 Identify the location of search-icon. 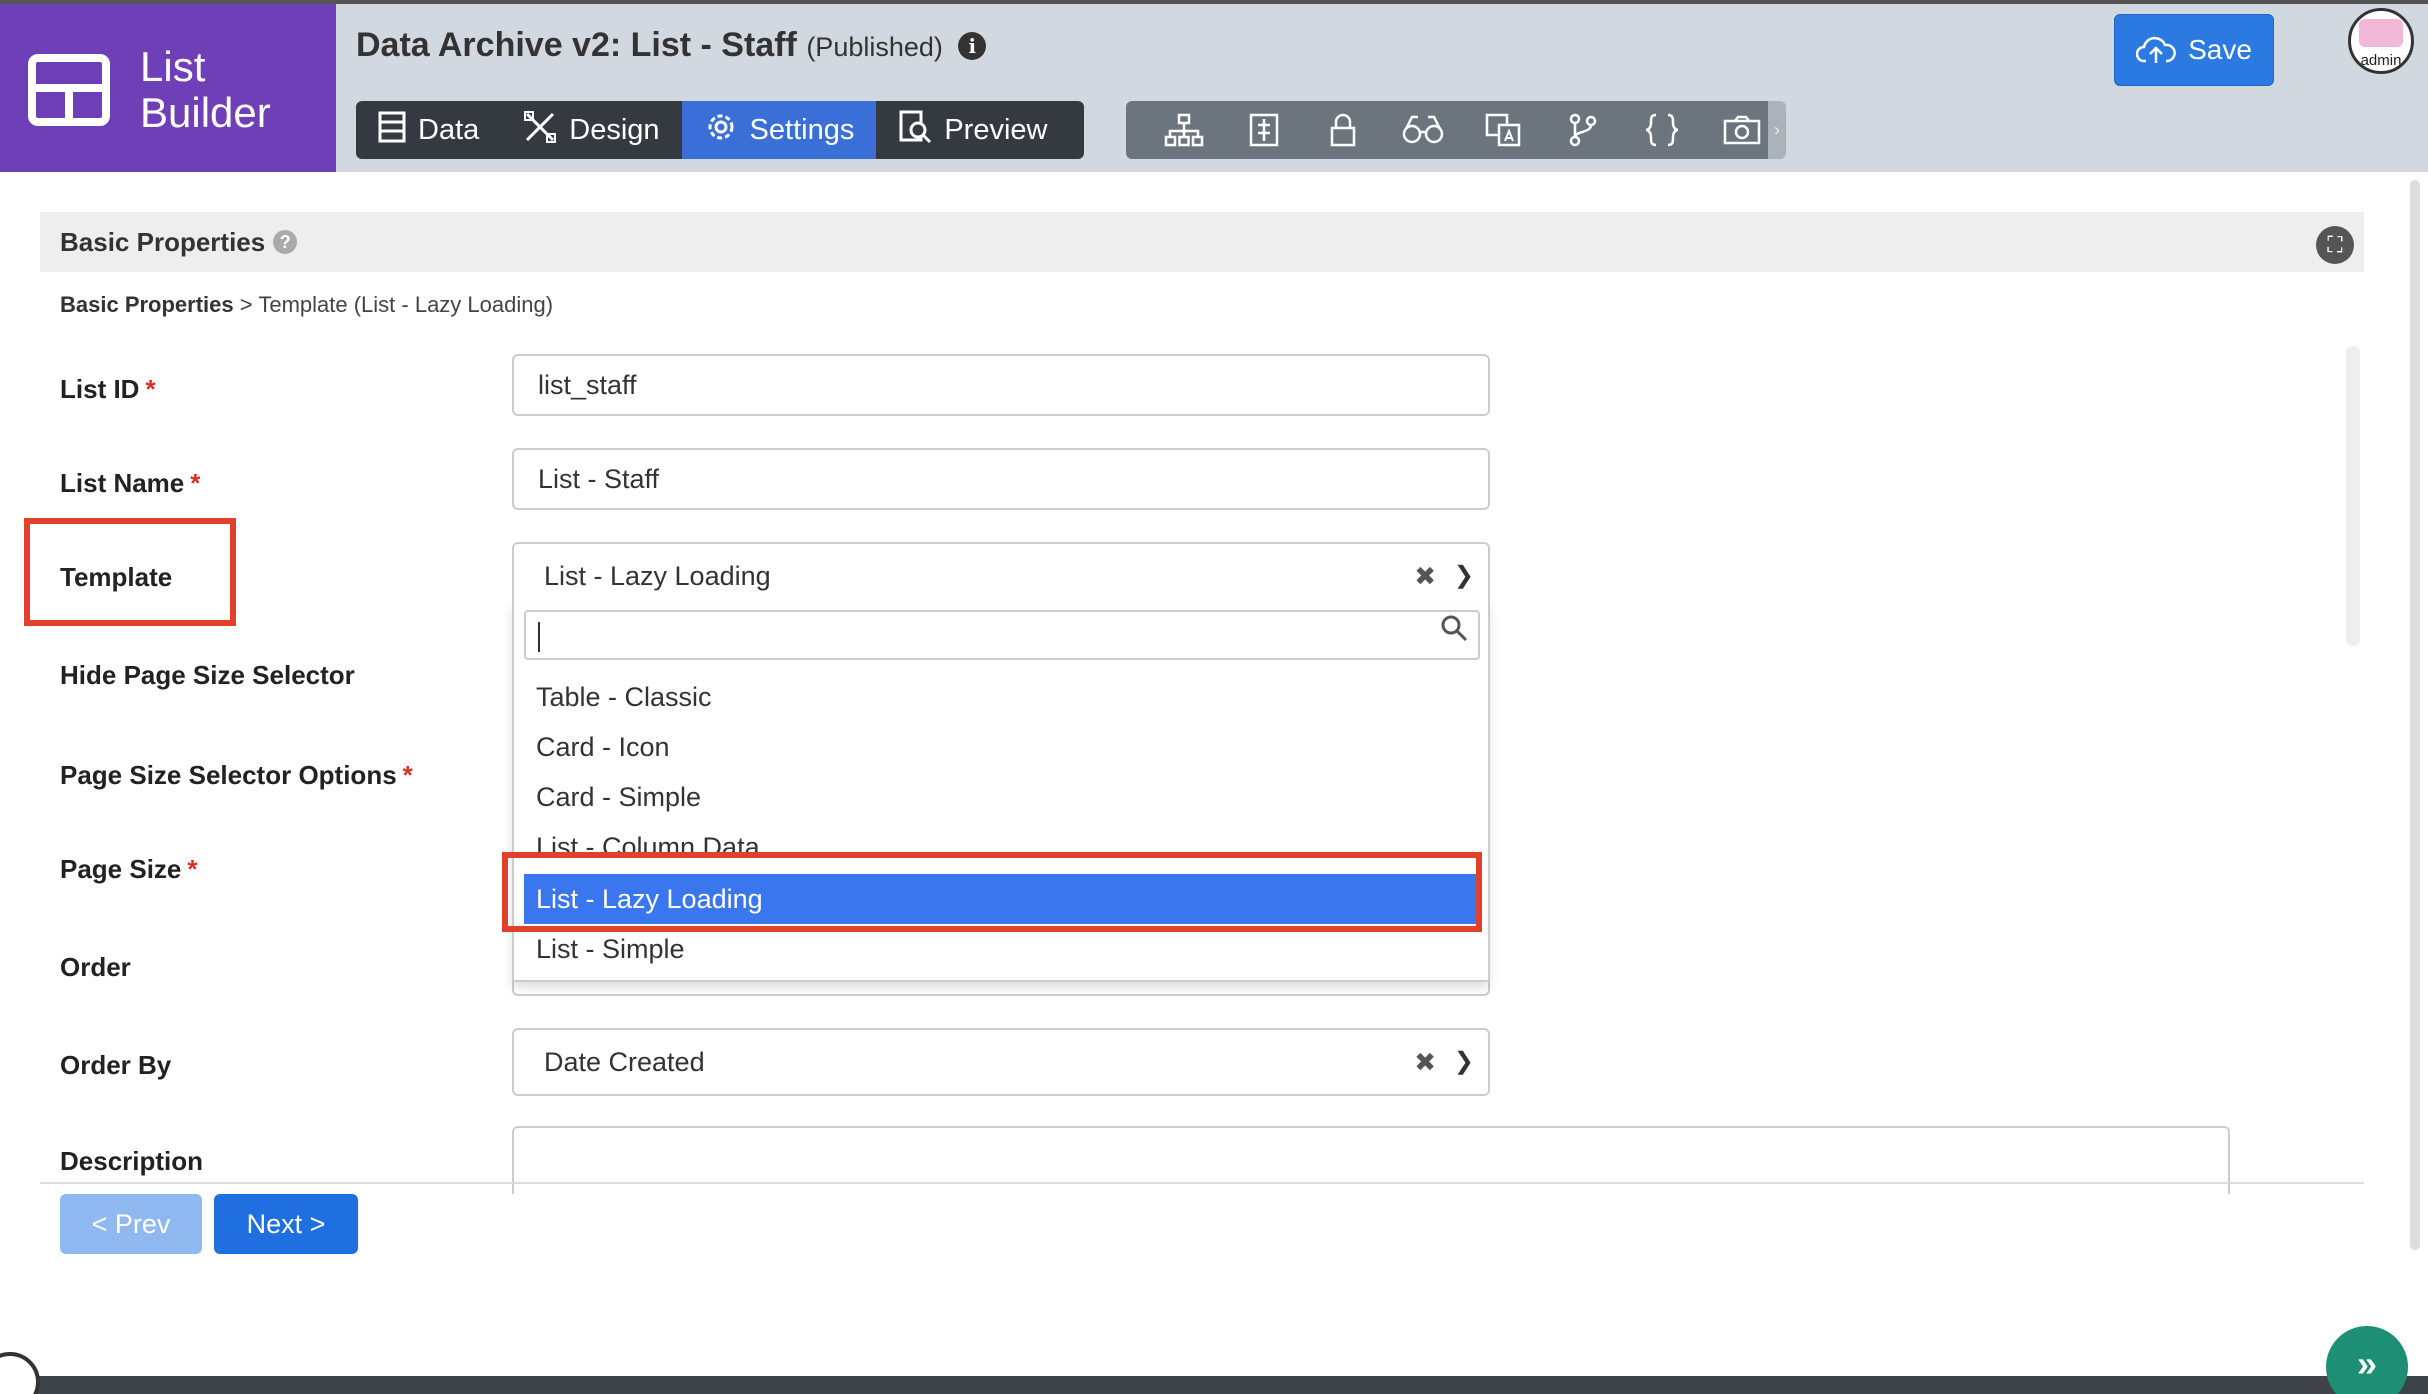
(1454, 631).